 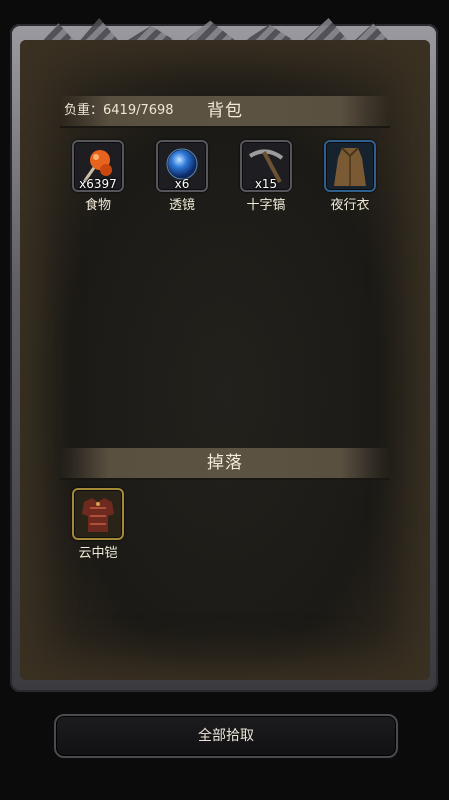 What do you see at coordinates (266, 166) in the screenshot?
I see `item-slot: x15` at bounding box center [266, 166].